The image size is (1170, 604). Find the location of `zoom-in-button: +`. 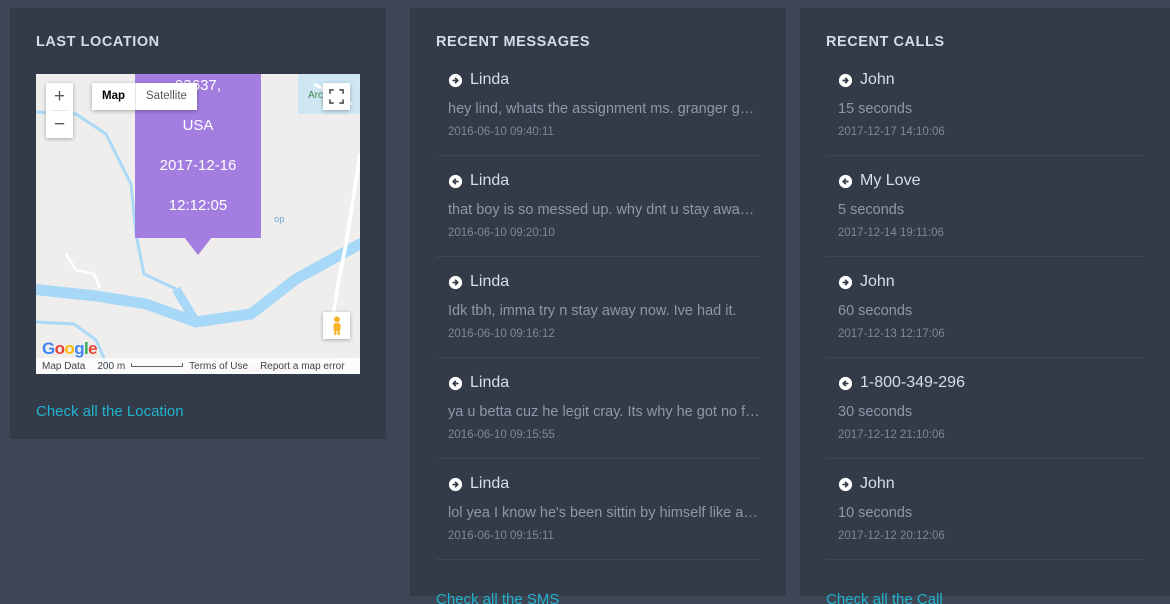

zoom-in-button: + is located at coordinates (59, 96).